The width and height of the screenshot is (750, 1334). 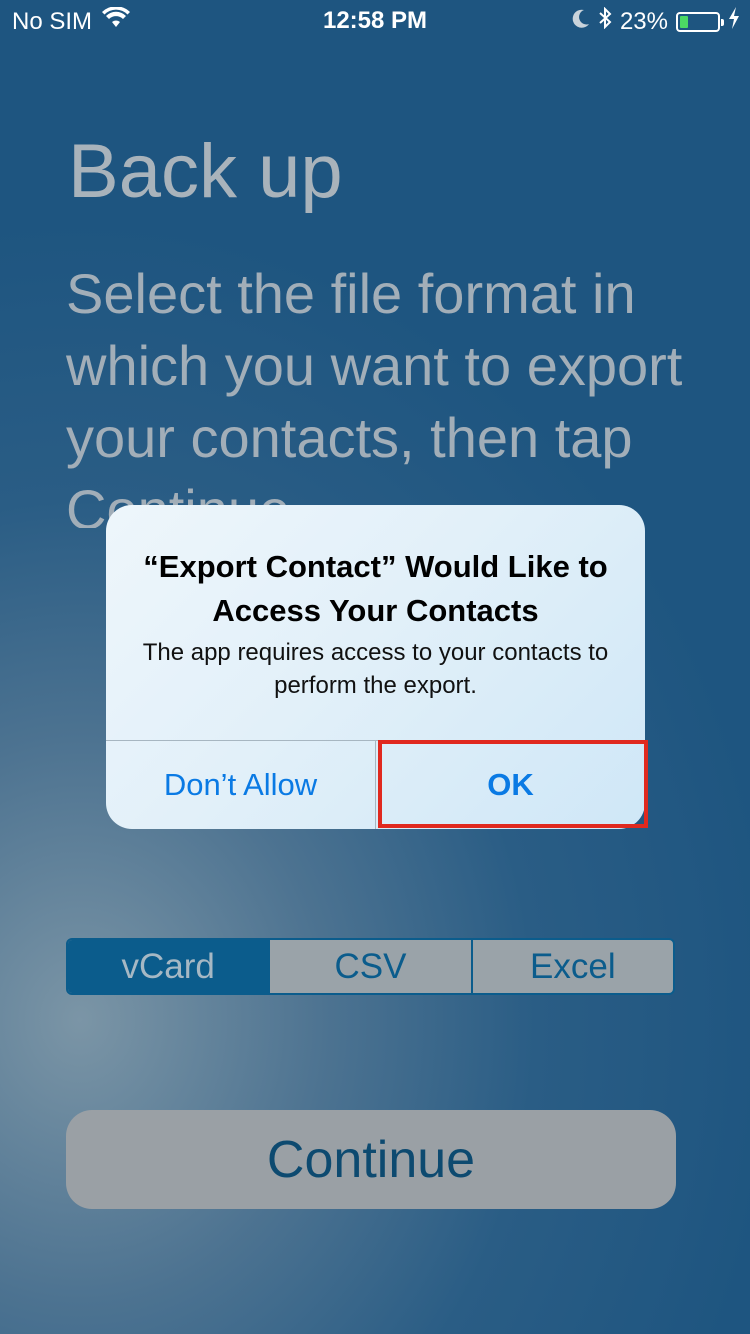 What do you see at coordinates (734, 21) in the screenshot?
I see `charging-icon` at bounding box center [734, 21].